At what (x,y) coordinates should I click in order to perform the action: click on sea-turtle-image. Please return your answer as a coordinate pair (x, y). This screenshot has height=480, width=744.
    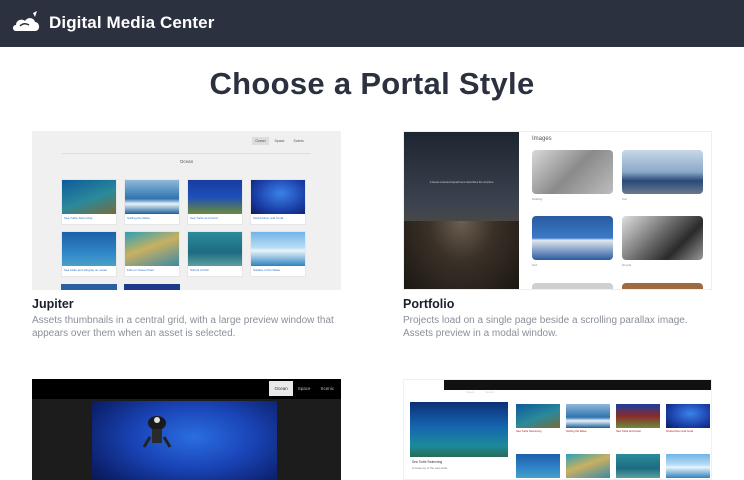
    Looking at the image, I should click on (89, 197).